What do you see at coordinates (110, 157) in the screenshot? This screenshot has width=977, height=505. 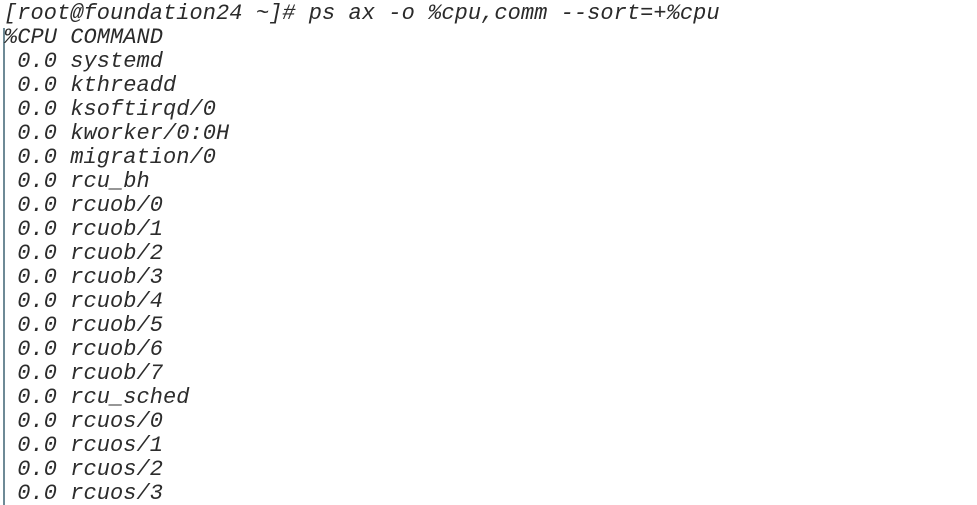 I see `process-row: 0.0 migration/0` at bounding box center [110, 157].